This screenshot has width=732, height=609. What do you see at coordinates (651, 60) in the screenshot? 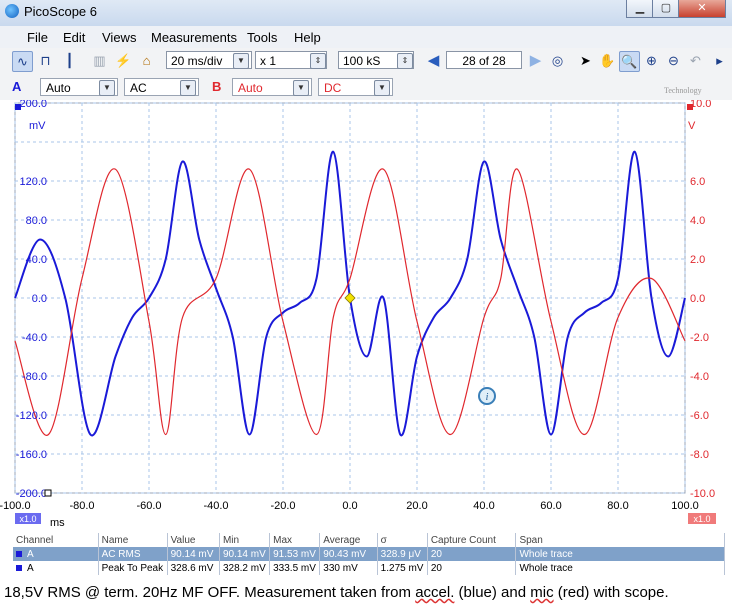
I see `zoom-in-icon: ⊕` at bounding box center [651, 60].